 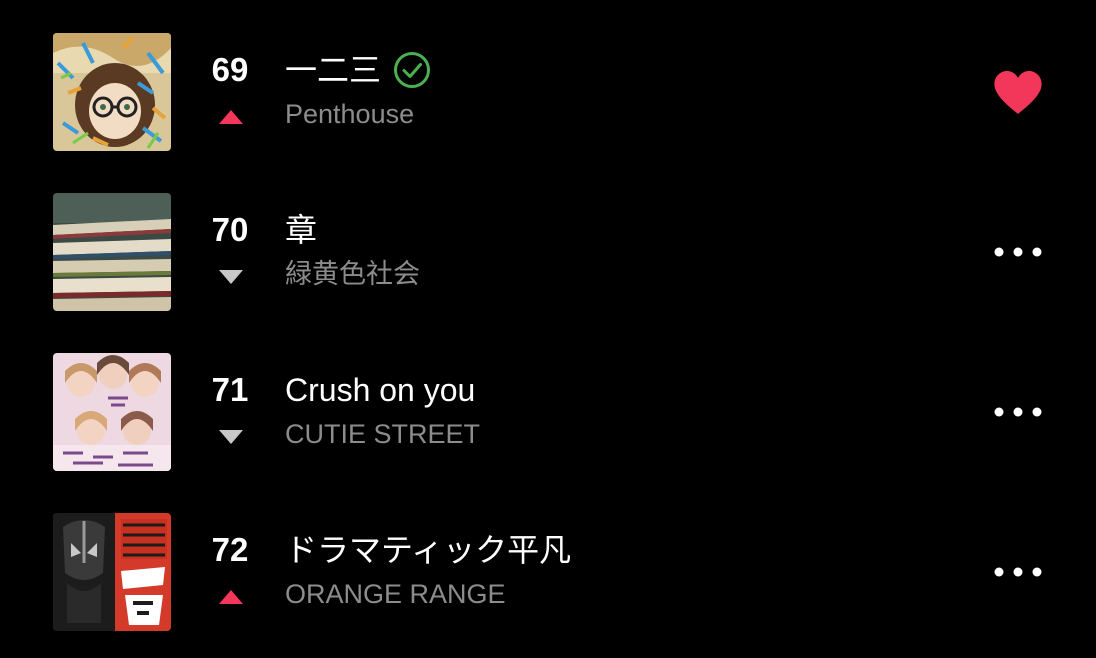 I want to click on track-title-line: ドラマティック平凡, so click(x=428, y=550).